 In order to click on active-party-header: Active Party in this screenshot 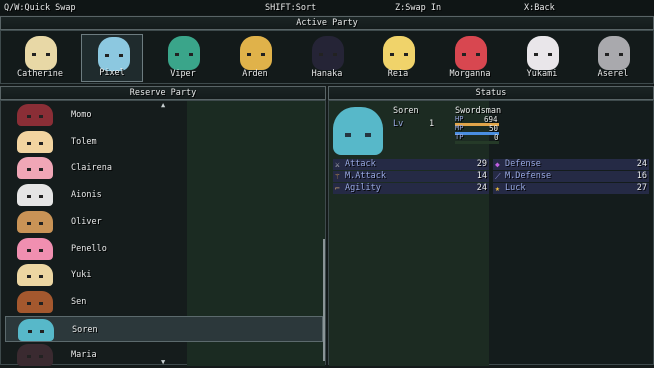, I will do `click(327, 23)`.